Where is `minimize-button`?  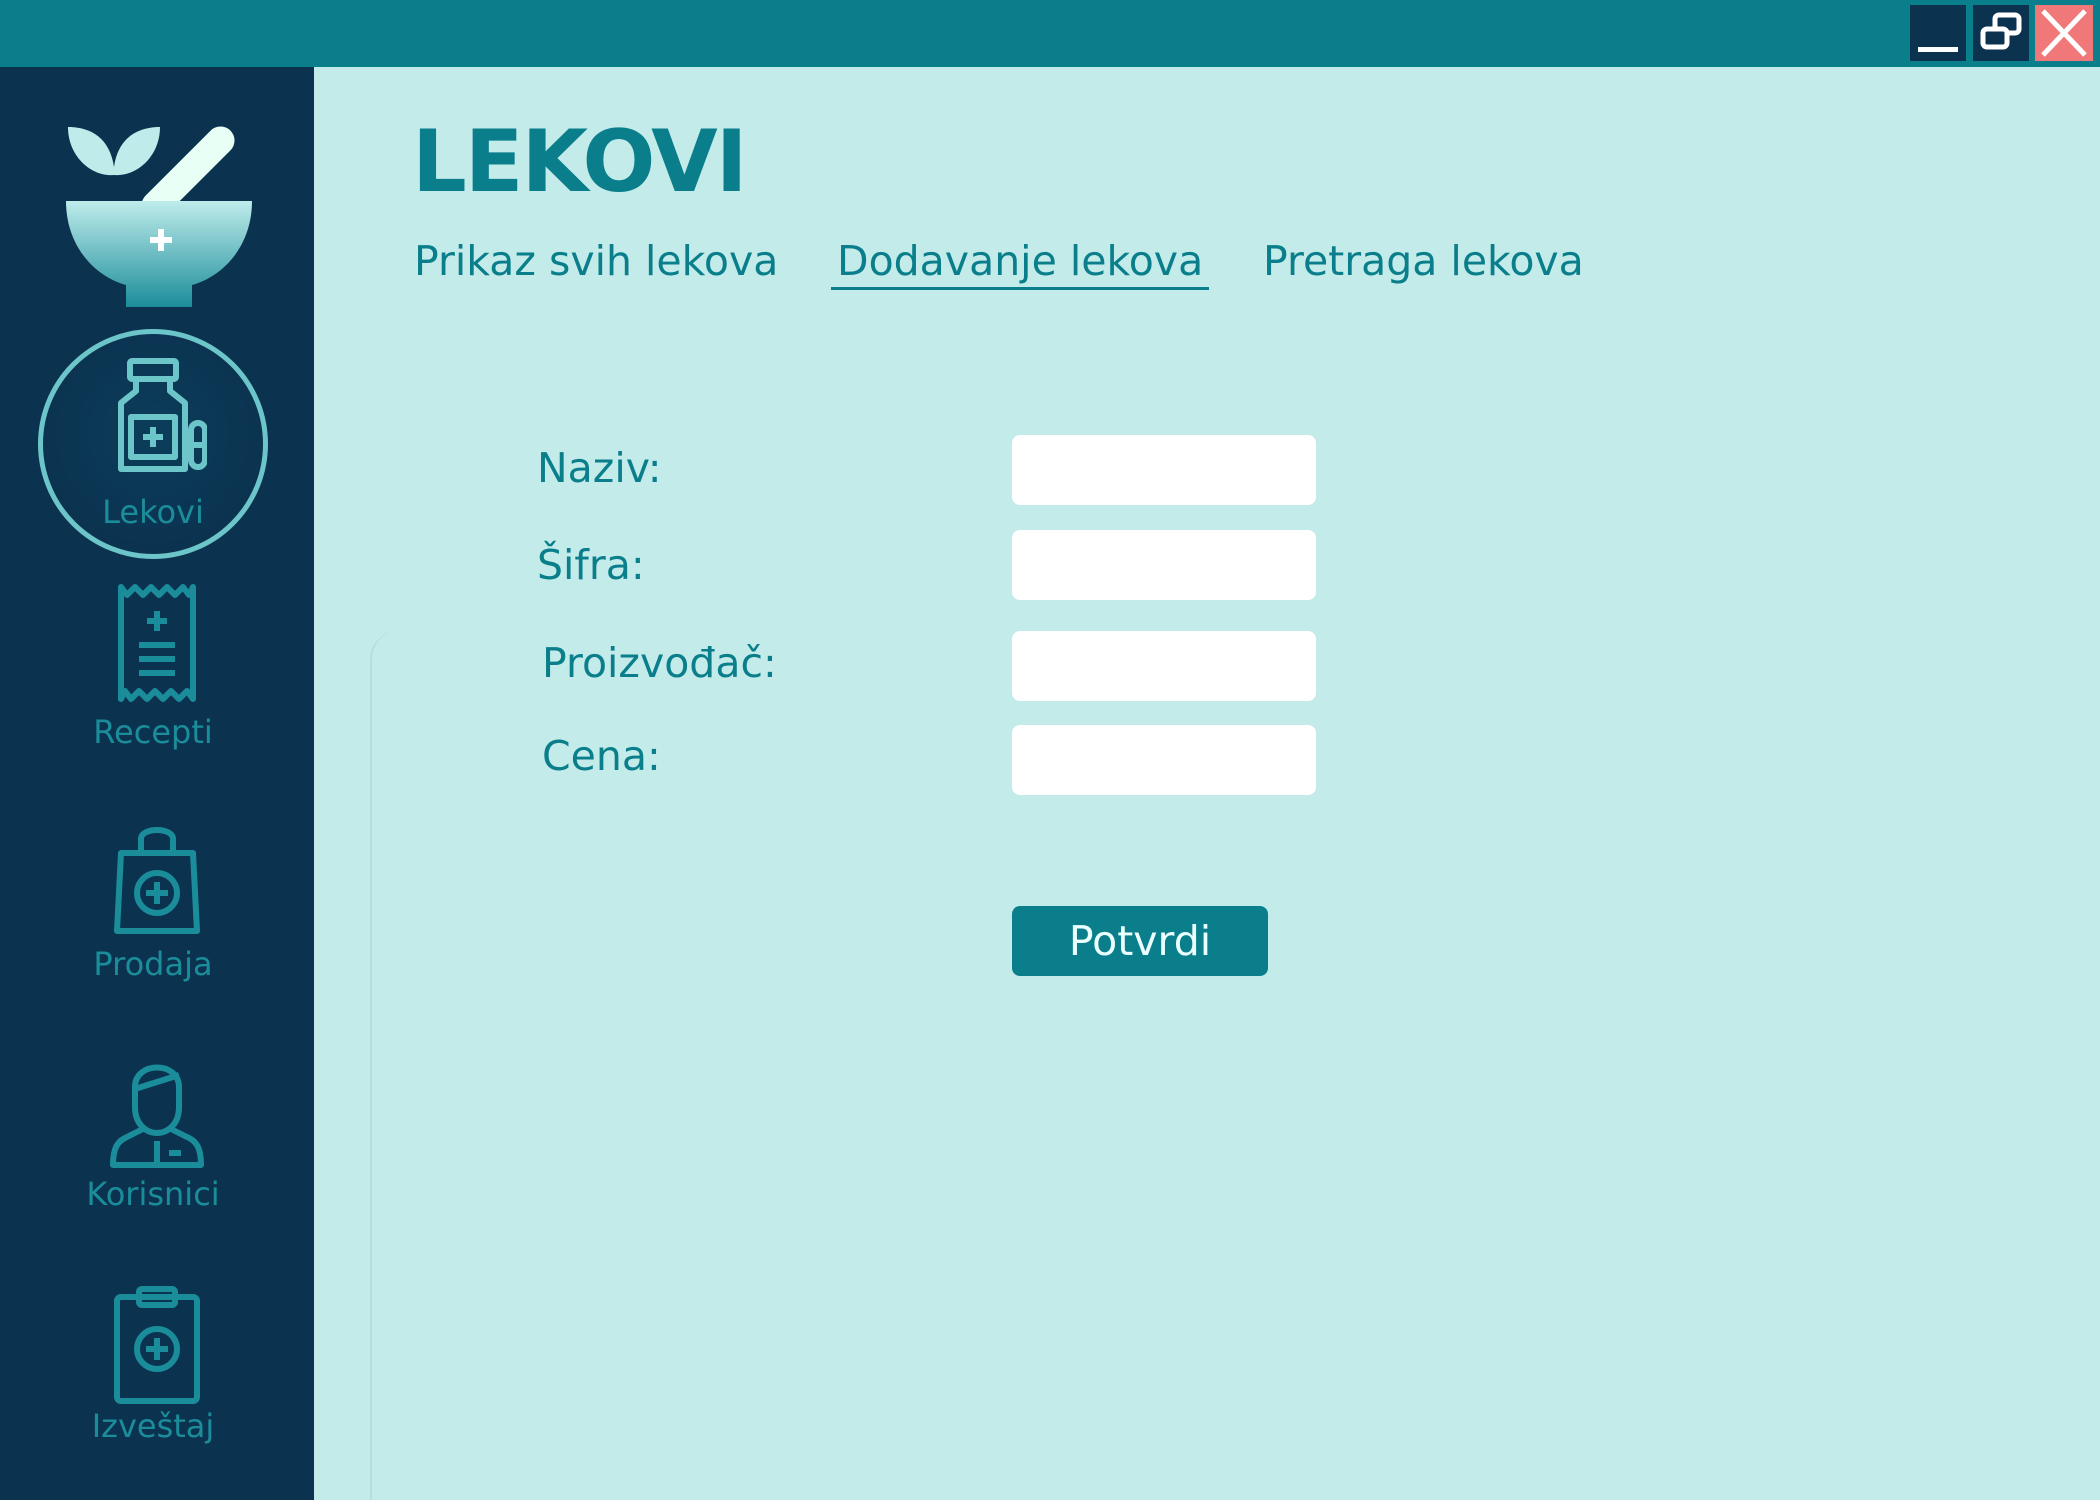 minimize-button is located at coordinates (1938, 33).